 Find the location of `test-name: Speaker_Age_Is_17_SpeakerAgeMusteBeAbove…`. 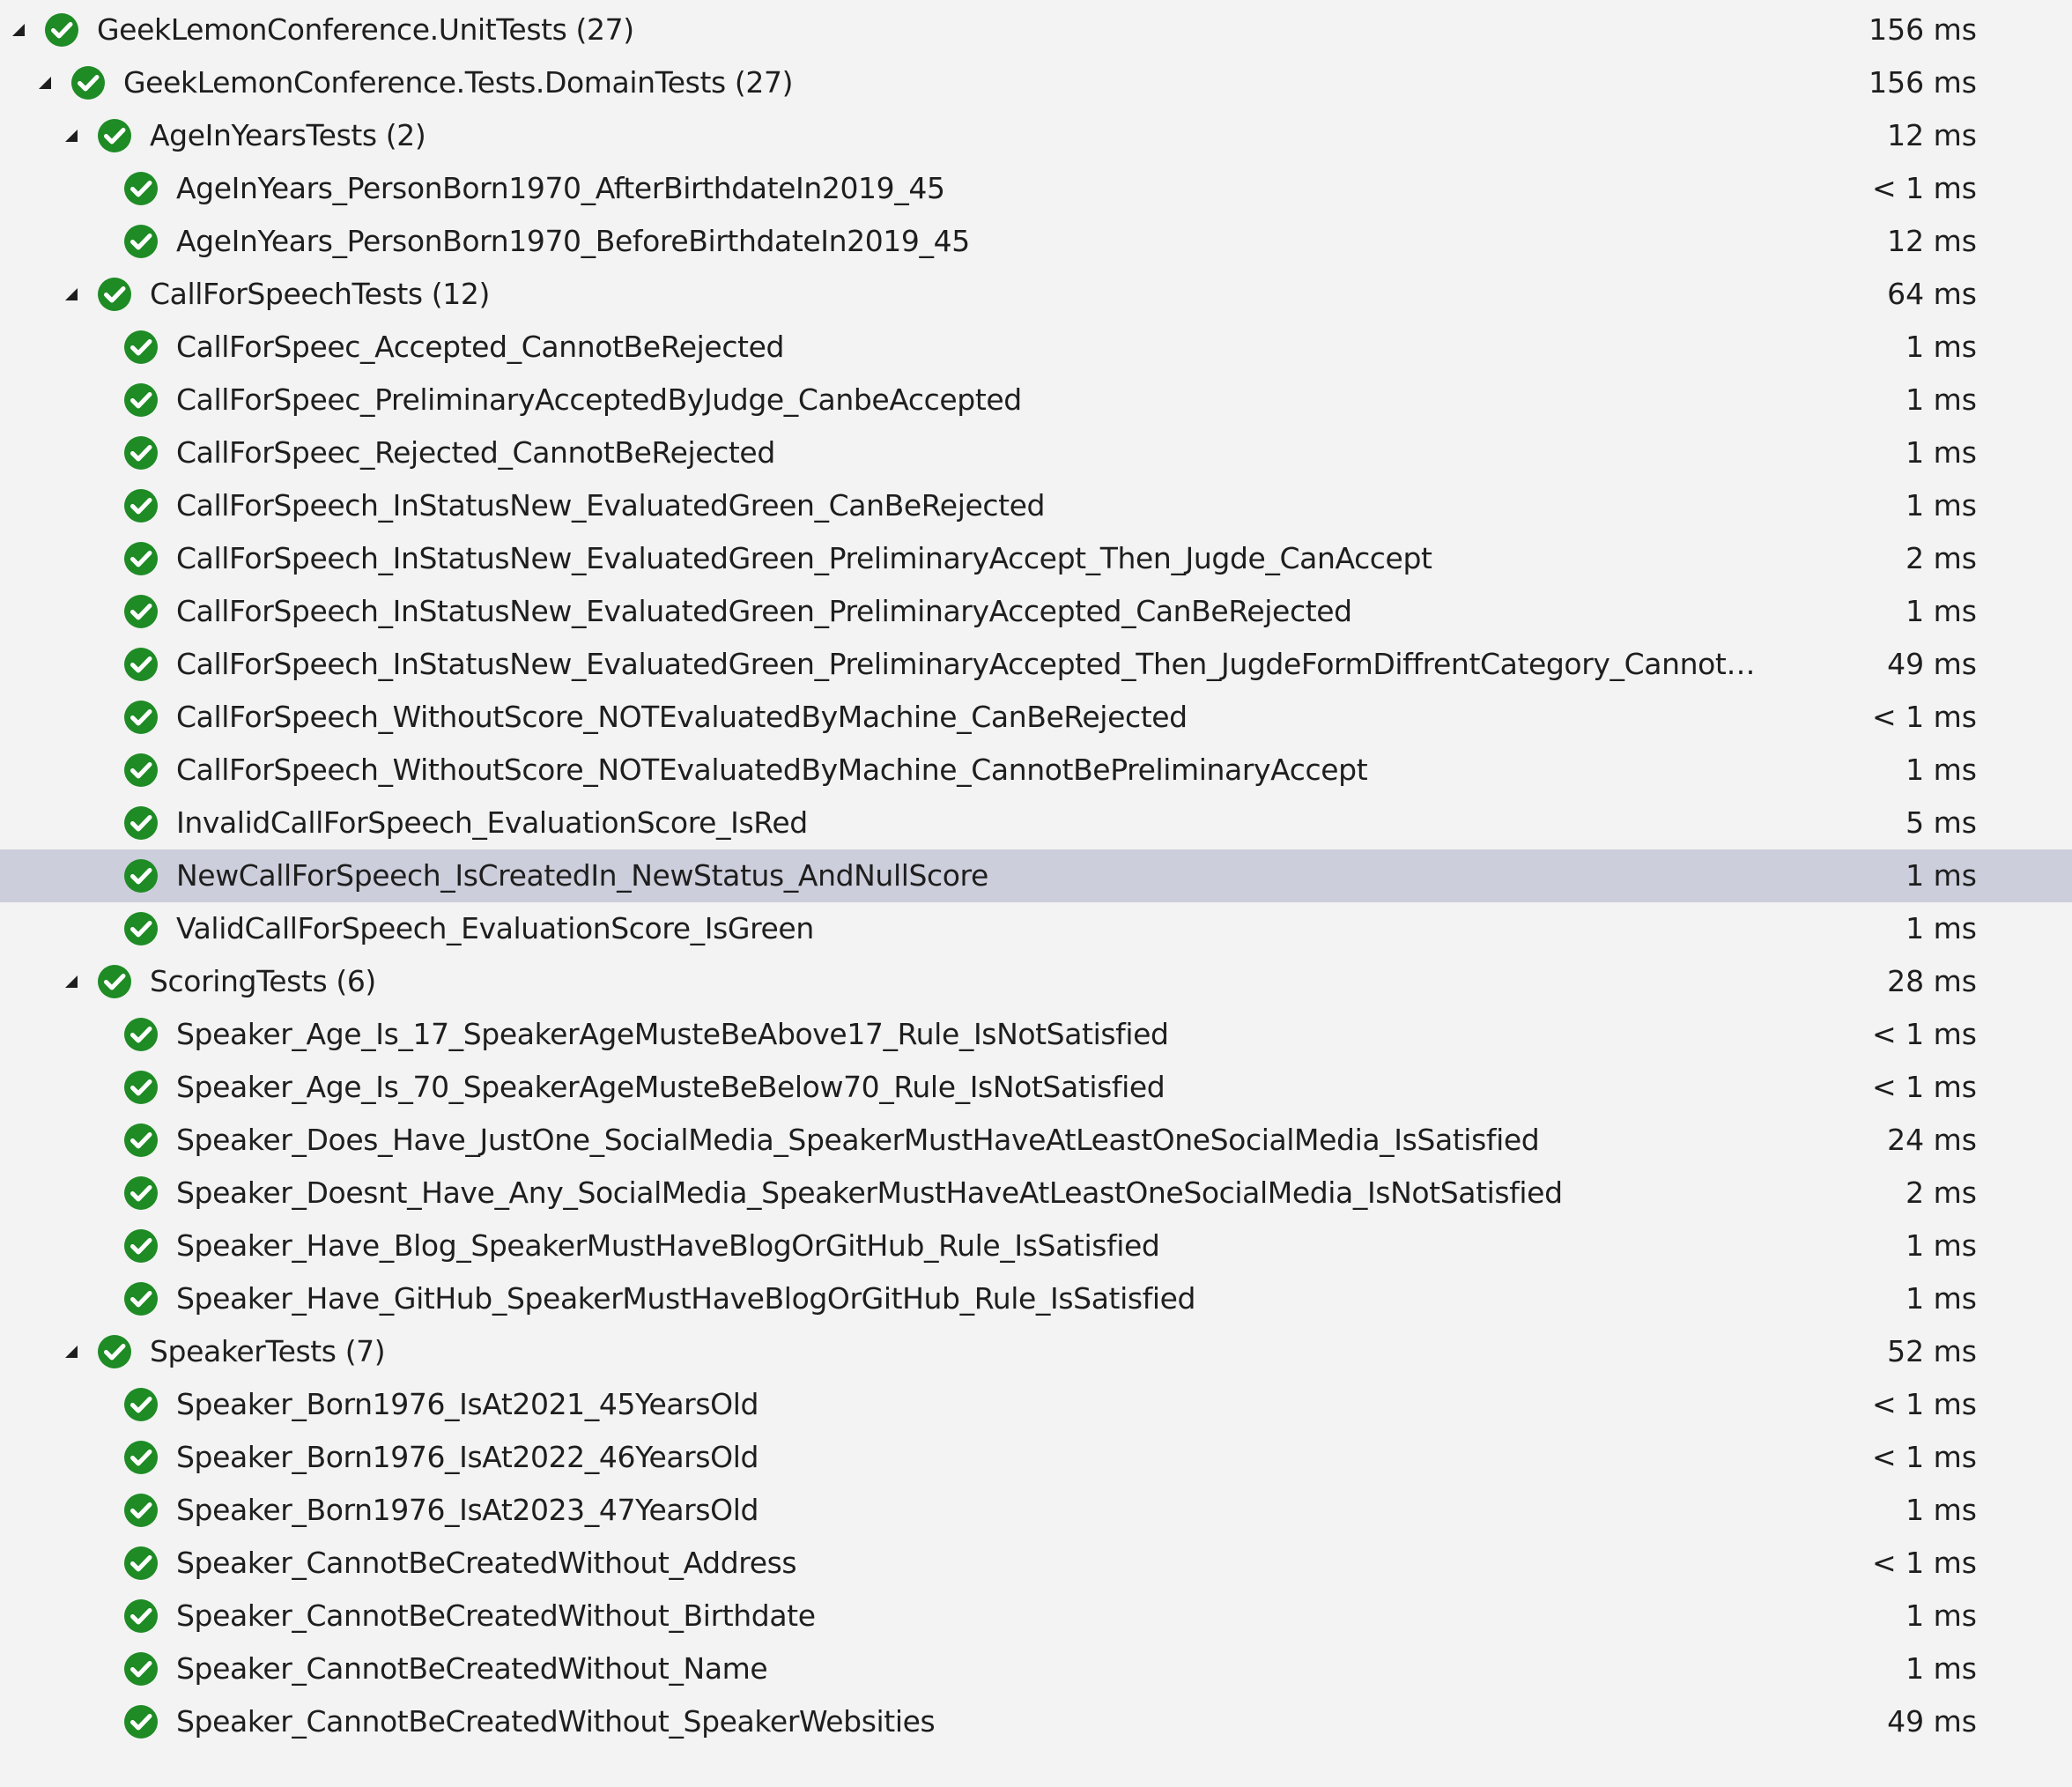

test-name: Speaker_Age_Is_17_SpeakerAgeMusteBeAbove… is located at coordinates (672, 1034).